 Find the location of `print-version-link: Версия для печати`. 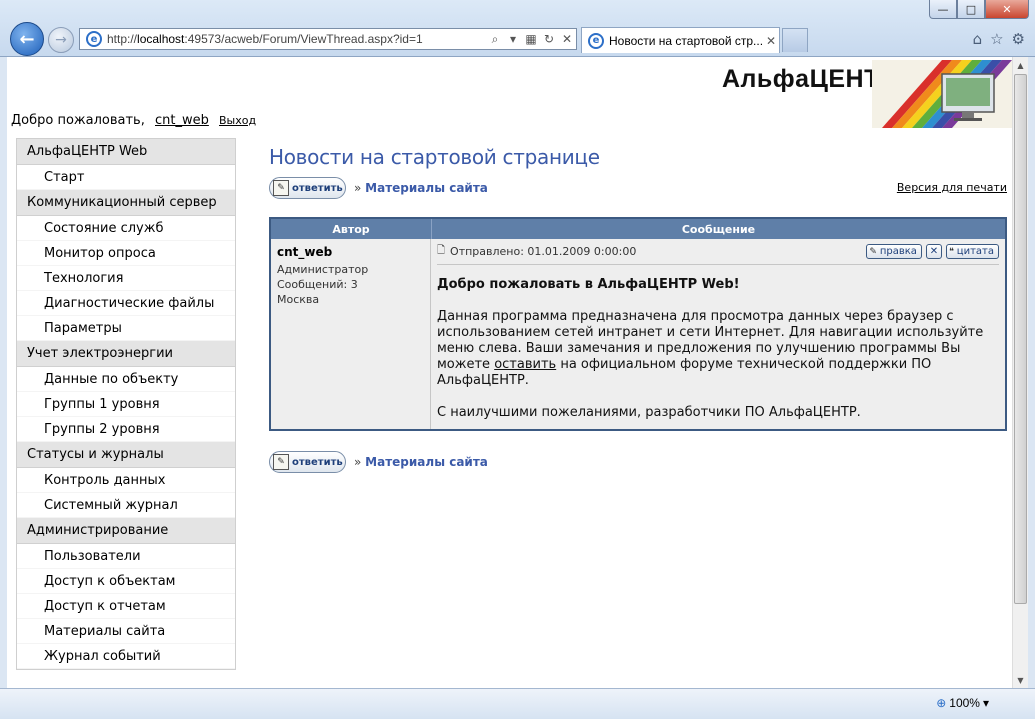

print-version-link: Версия для печати is located at coordinates (952, 187).